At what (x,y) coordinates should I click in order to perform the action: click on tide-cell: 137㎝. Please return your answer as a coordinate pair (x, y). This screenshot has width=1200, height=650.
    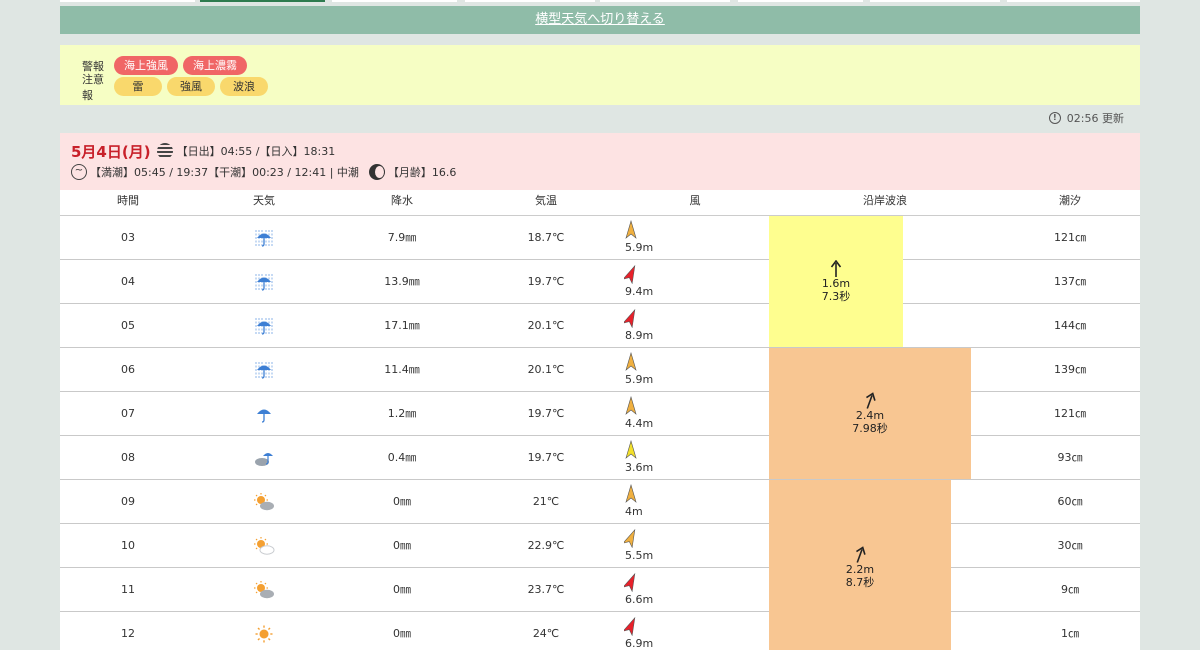
    Looking at the image, I should click on (1070, 281).